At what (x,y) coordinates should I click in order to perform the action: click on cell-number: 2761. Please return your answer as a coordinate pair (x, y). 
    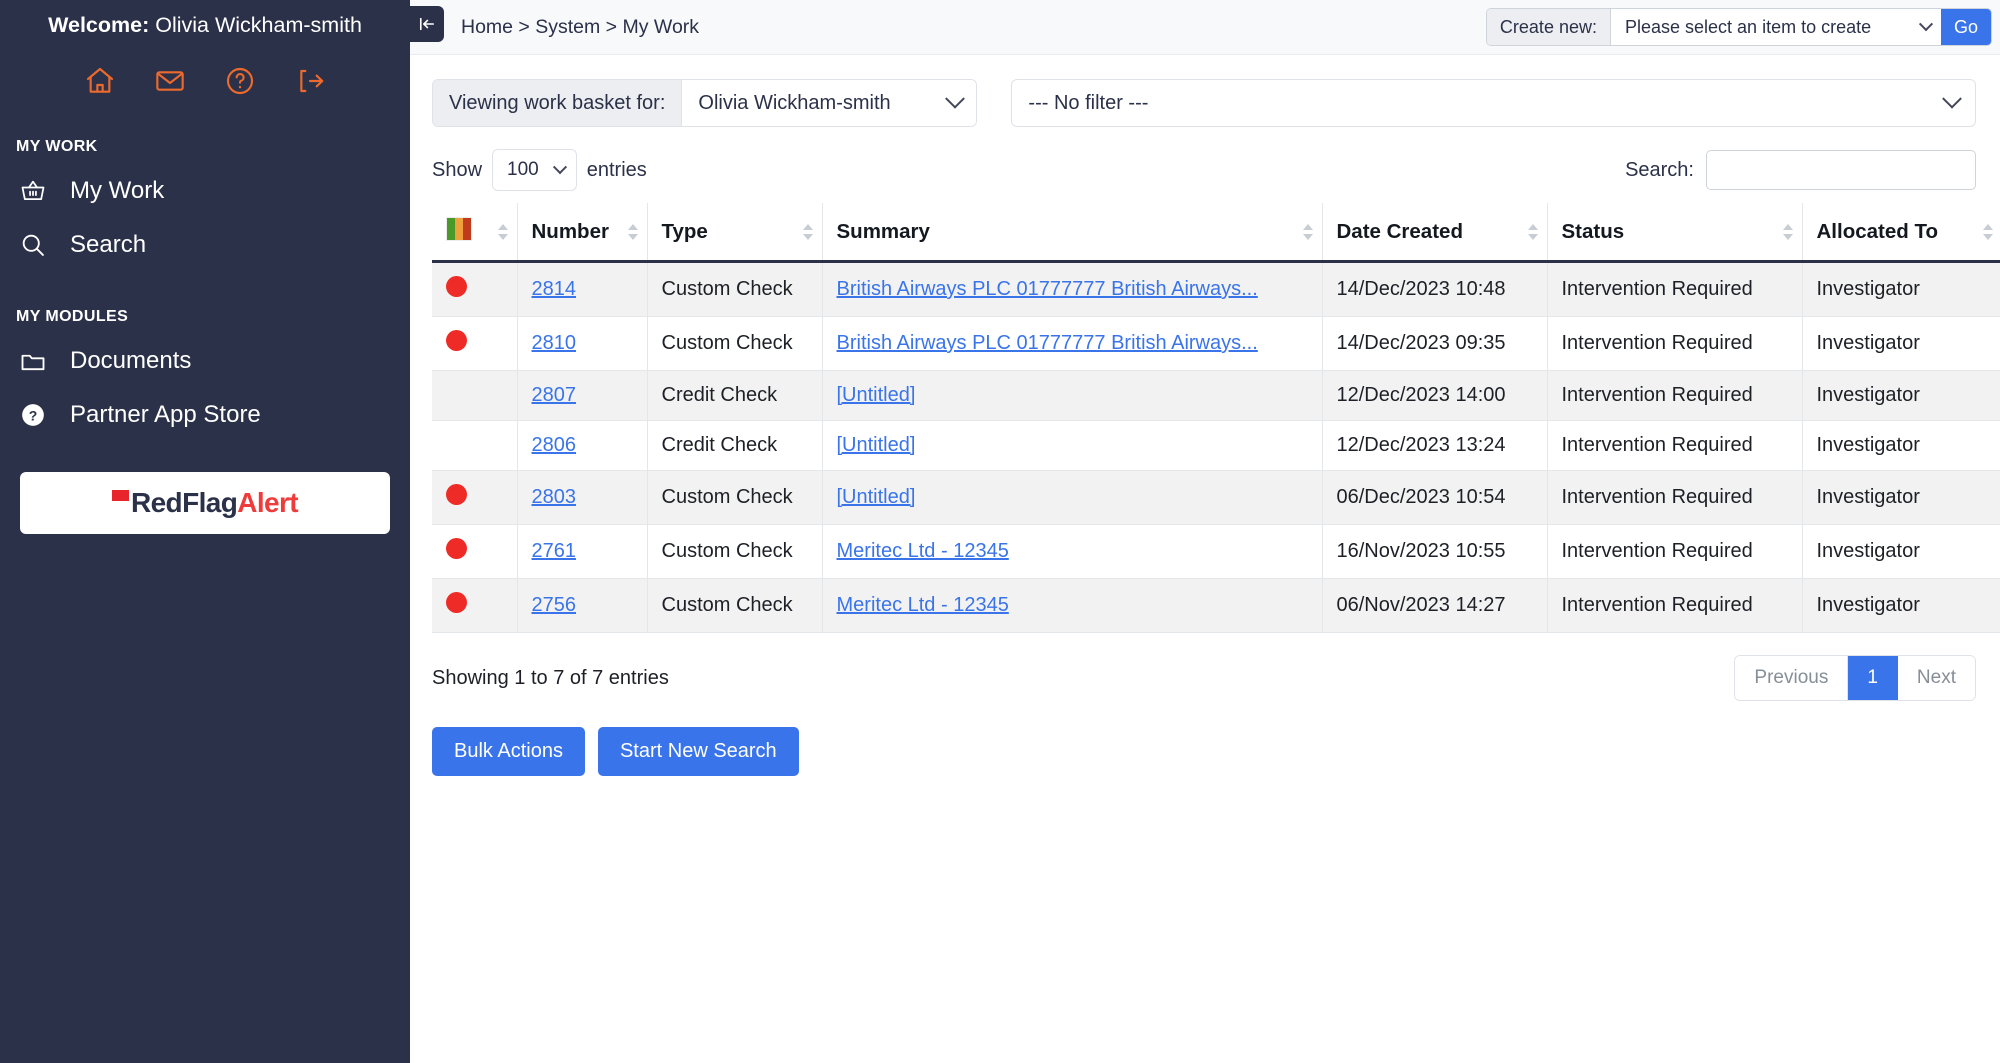
    Looking at the image, I should click on (582, 551).